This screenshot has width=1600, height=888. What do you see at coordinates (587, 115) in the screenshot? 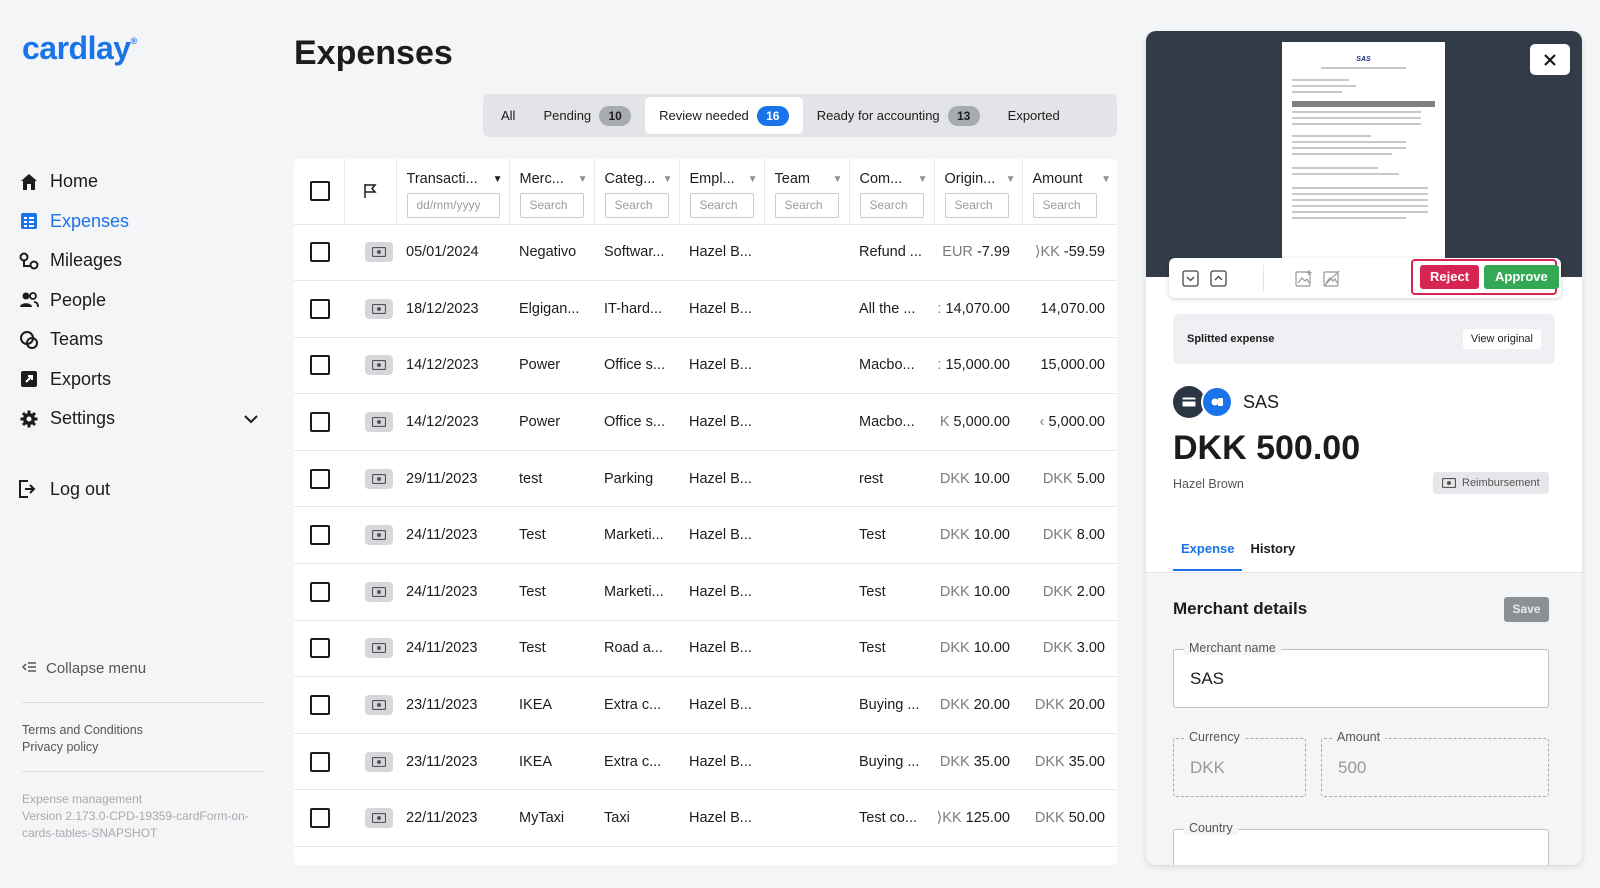
I see `tab-pending: Pending 10` at bounding box center [587, 115].